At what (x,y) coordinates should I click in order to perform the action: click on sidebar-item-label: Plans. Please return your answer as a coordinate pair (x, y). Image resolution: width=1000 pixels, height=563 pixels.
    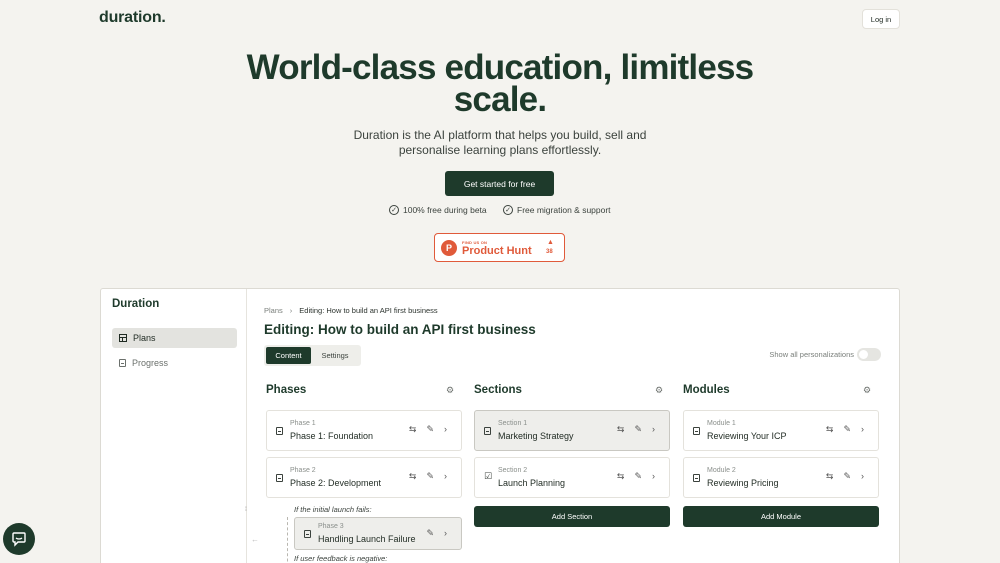
    Looking at the image, I should click on (144, 338).